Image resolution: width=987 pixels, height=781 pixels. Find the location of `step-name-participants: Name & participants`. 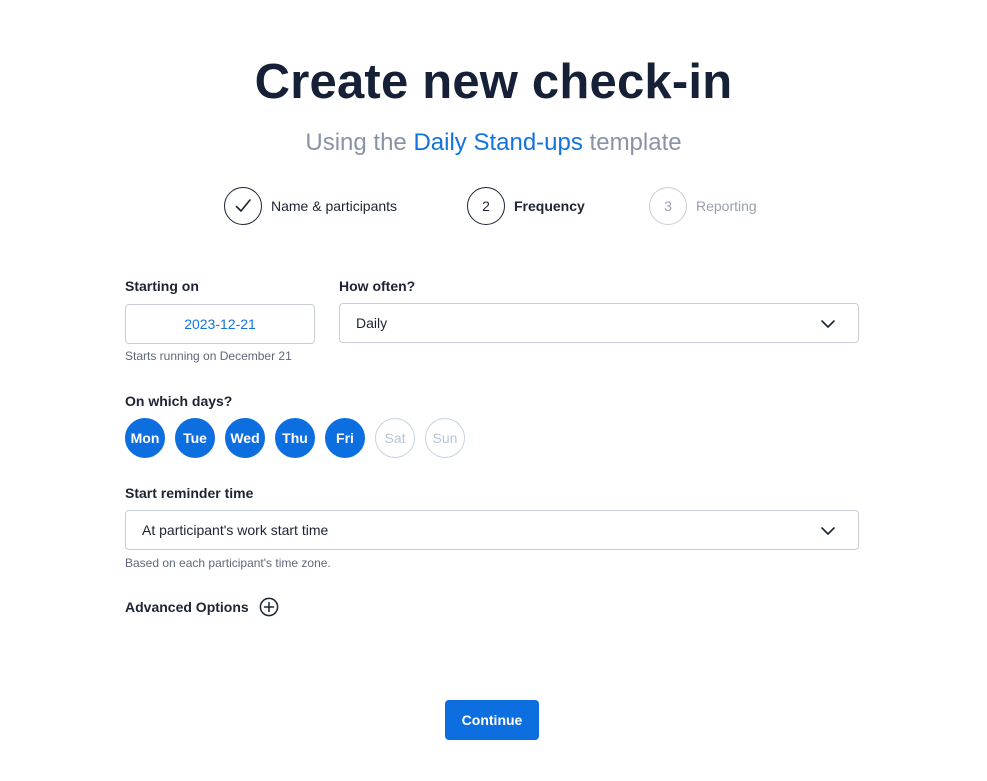

step-name-participants: Name & participants is located at coordinates (310, 206).